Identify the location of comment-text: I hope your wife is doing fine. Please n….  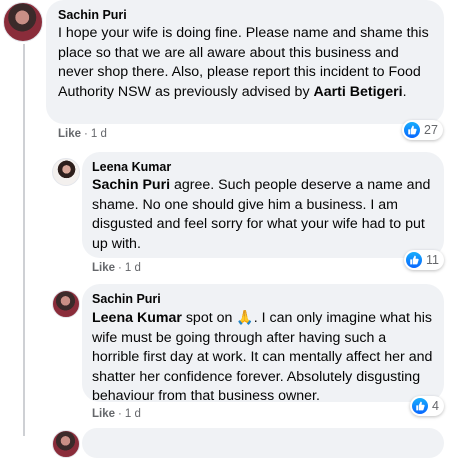
(243, 62).